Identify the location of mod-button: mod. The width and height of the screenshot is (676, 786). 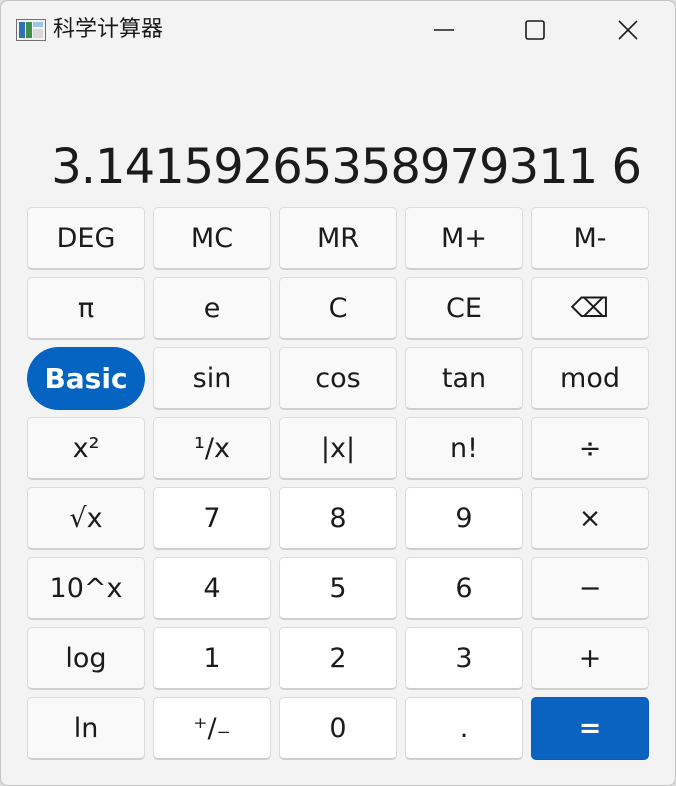
(590, 378).